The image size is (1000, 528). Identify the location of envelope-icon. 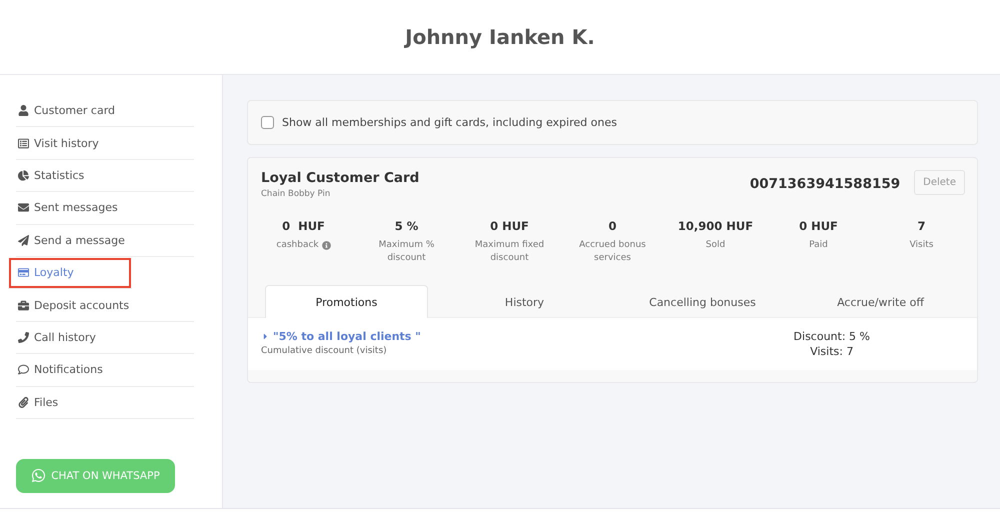
(23, 208).